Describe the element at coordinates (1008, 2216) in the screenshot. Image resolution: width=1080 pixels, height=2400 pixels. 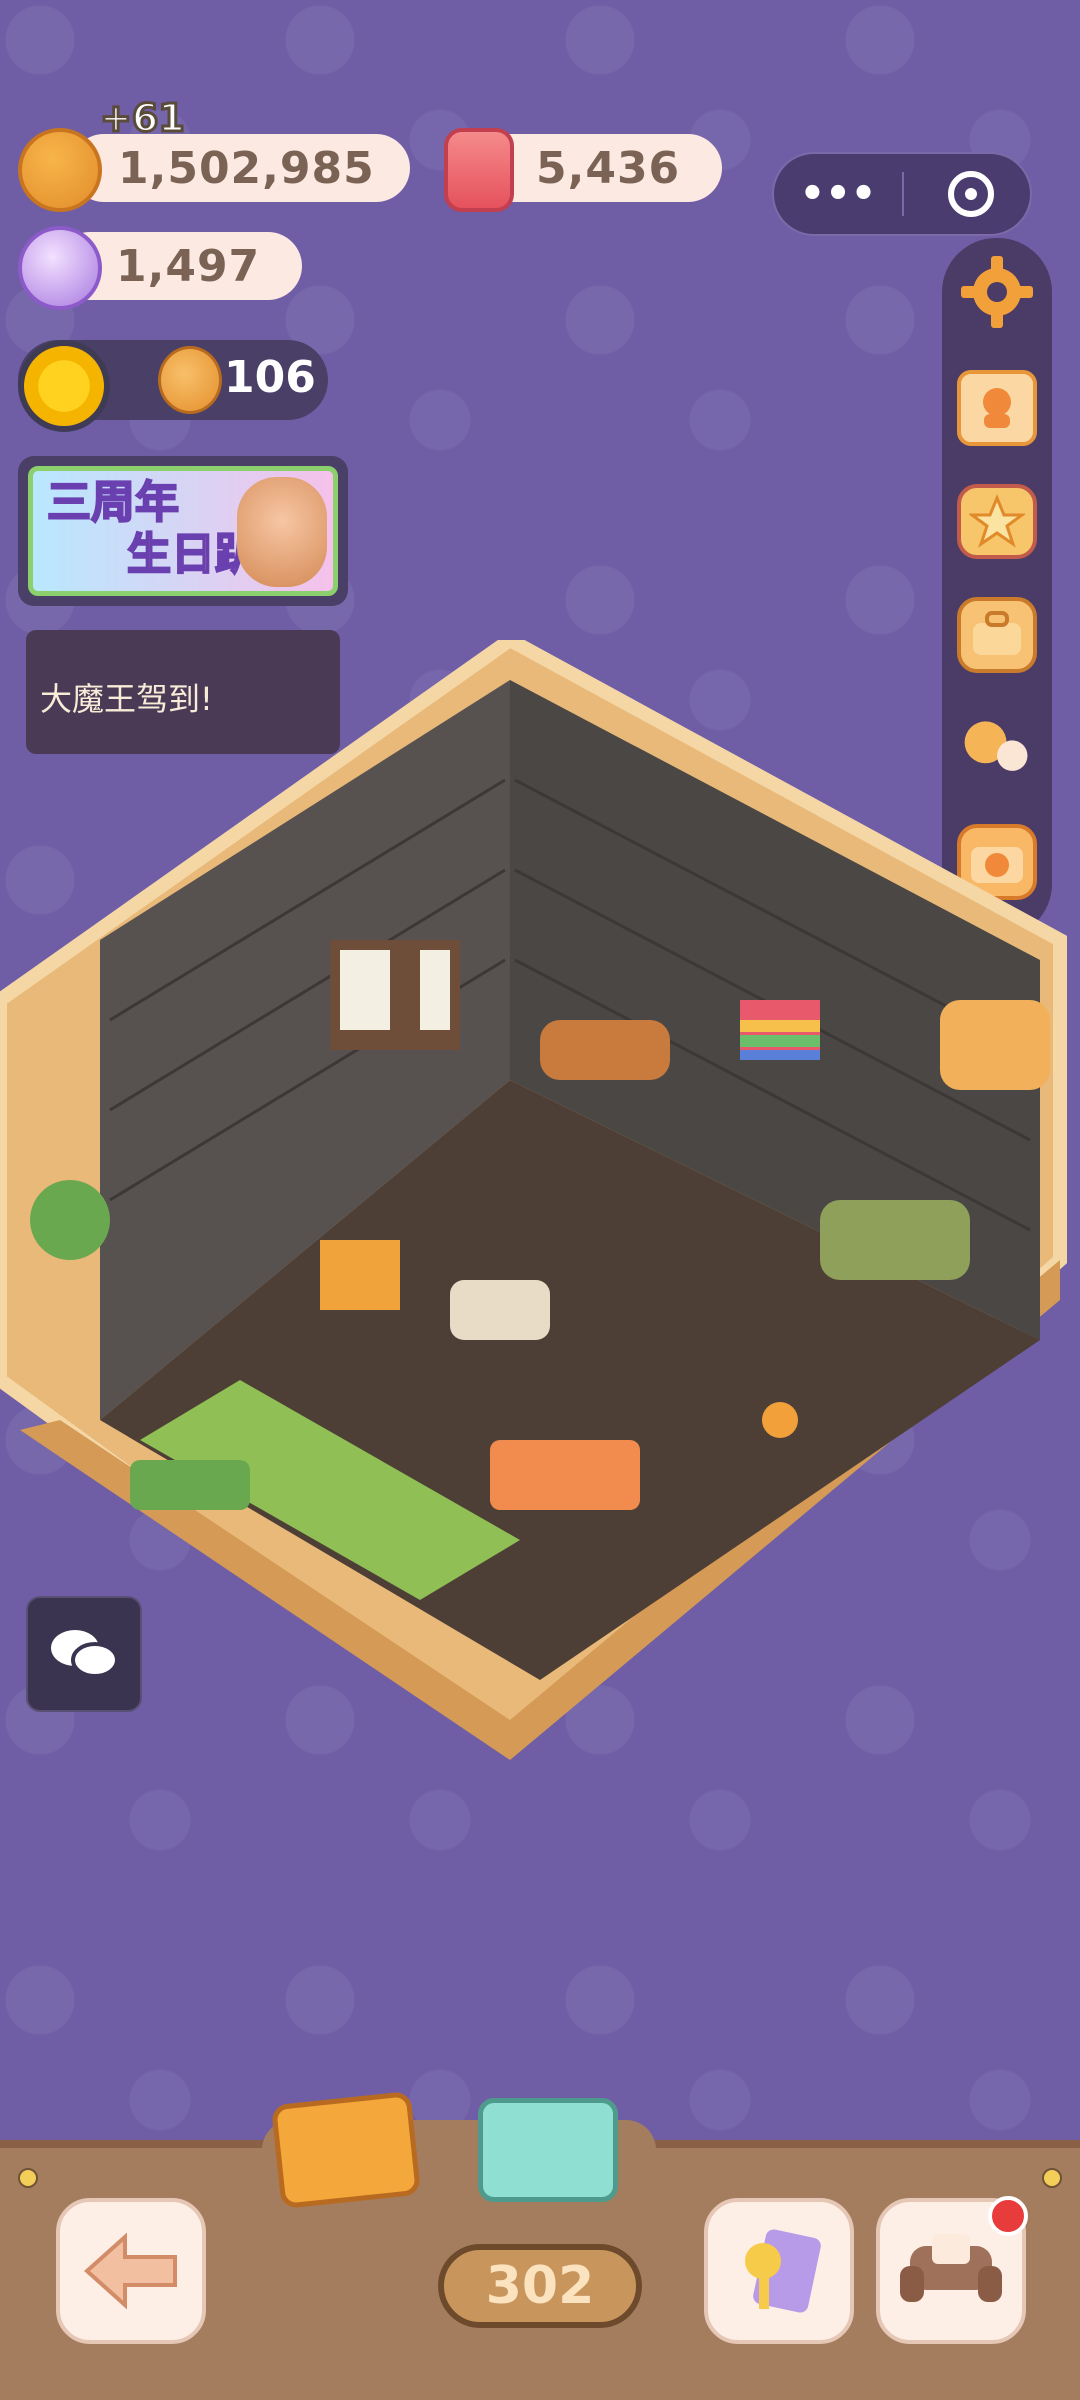
I see `notification-dot` at that location.